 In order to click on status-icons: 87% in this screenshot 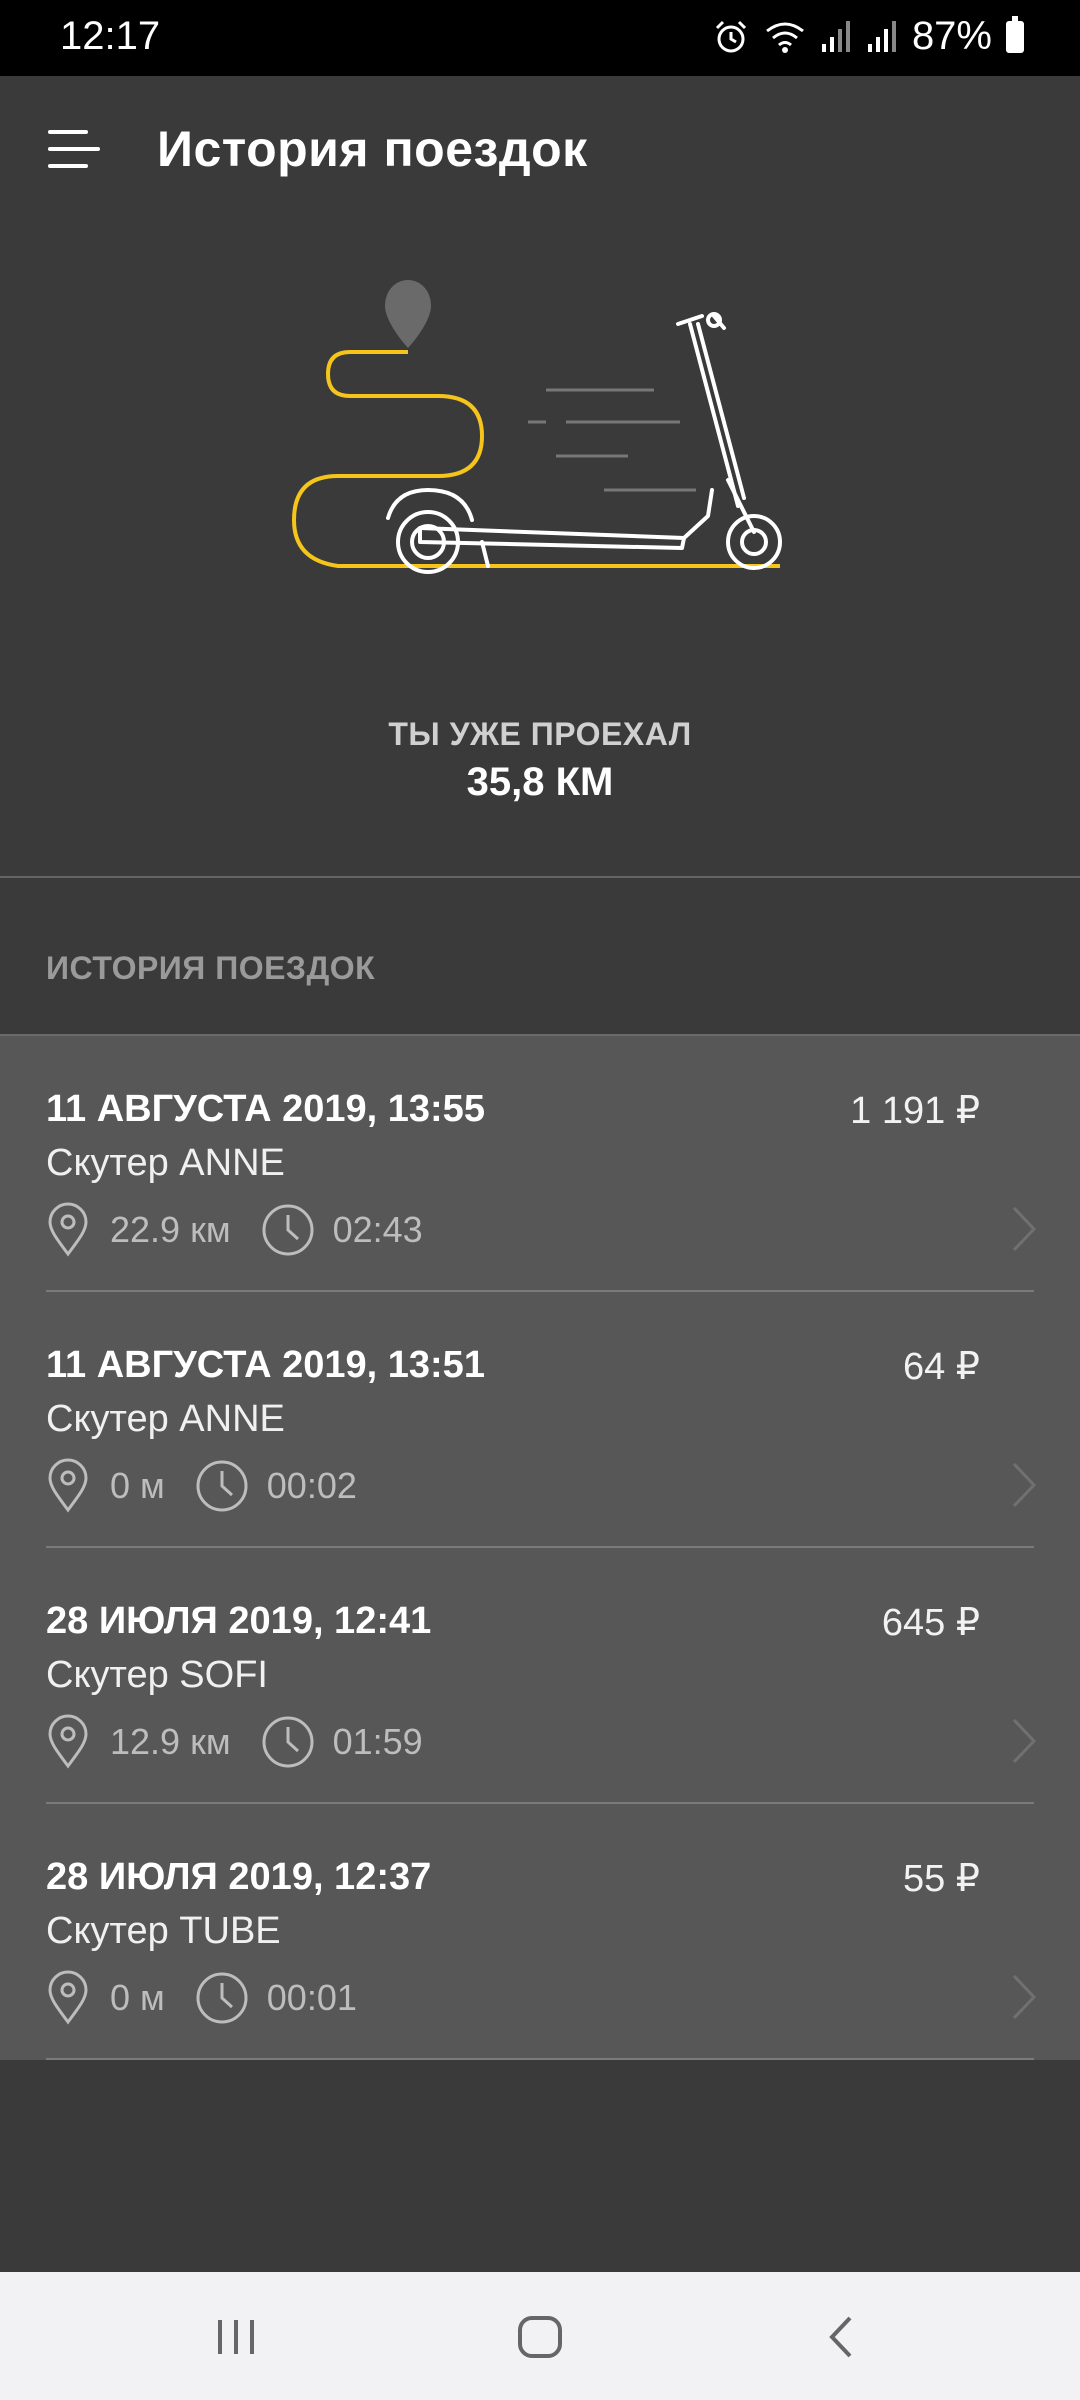, I will do `click(868, 36)`.